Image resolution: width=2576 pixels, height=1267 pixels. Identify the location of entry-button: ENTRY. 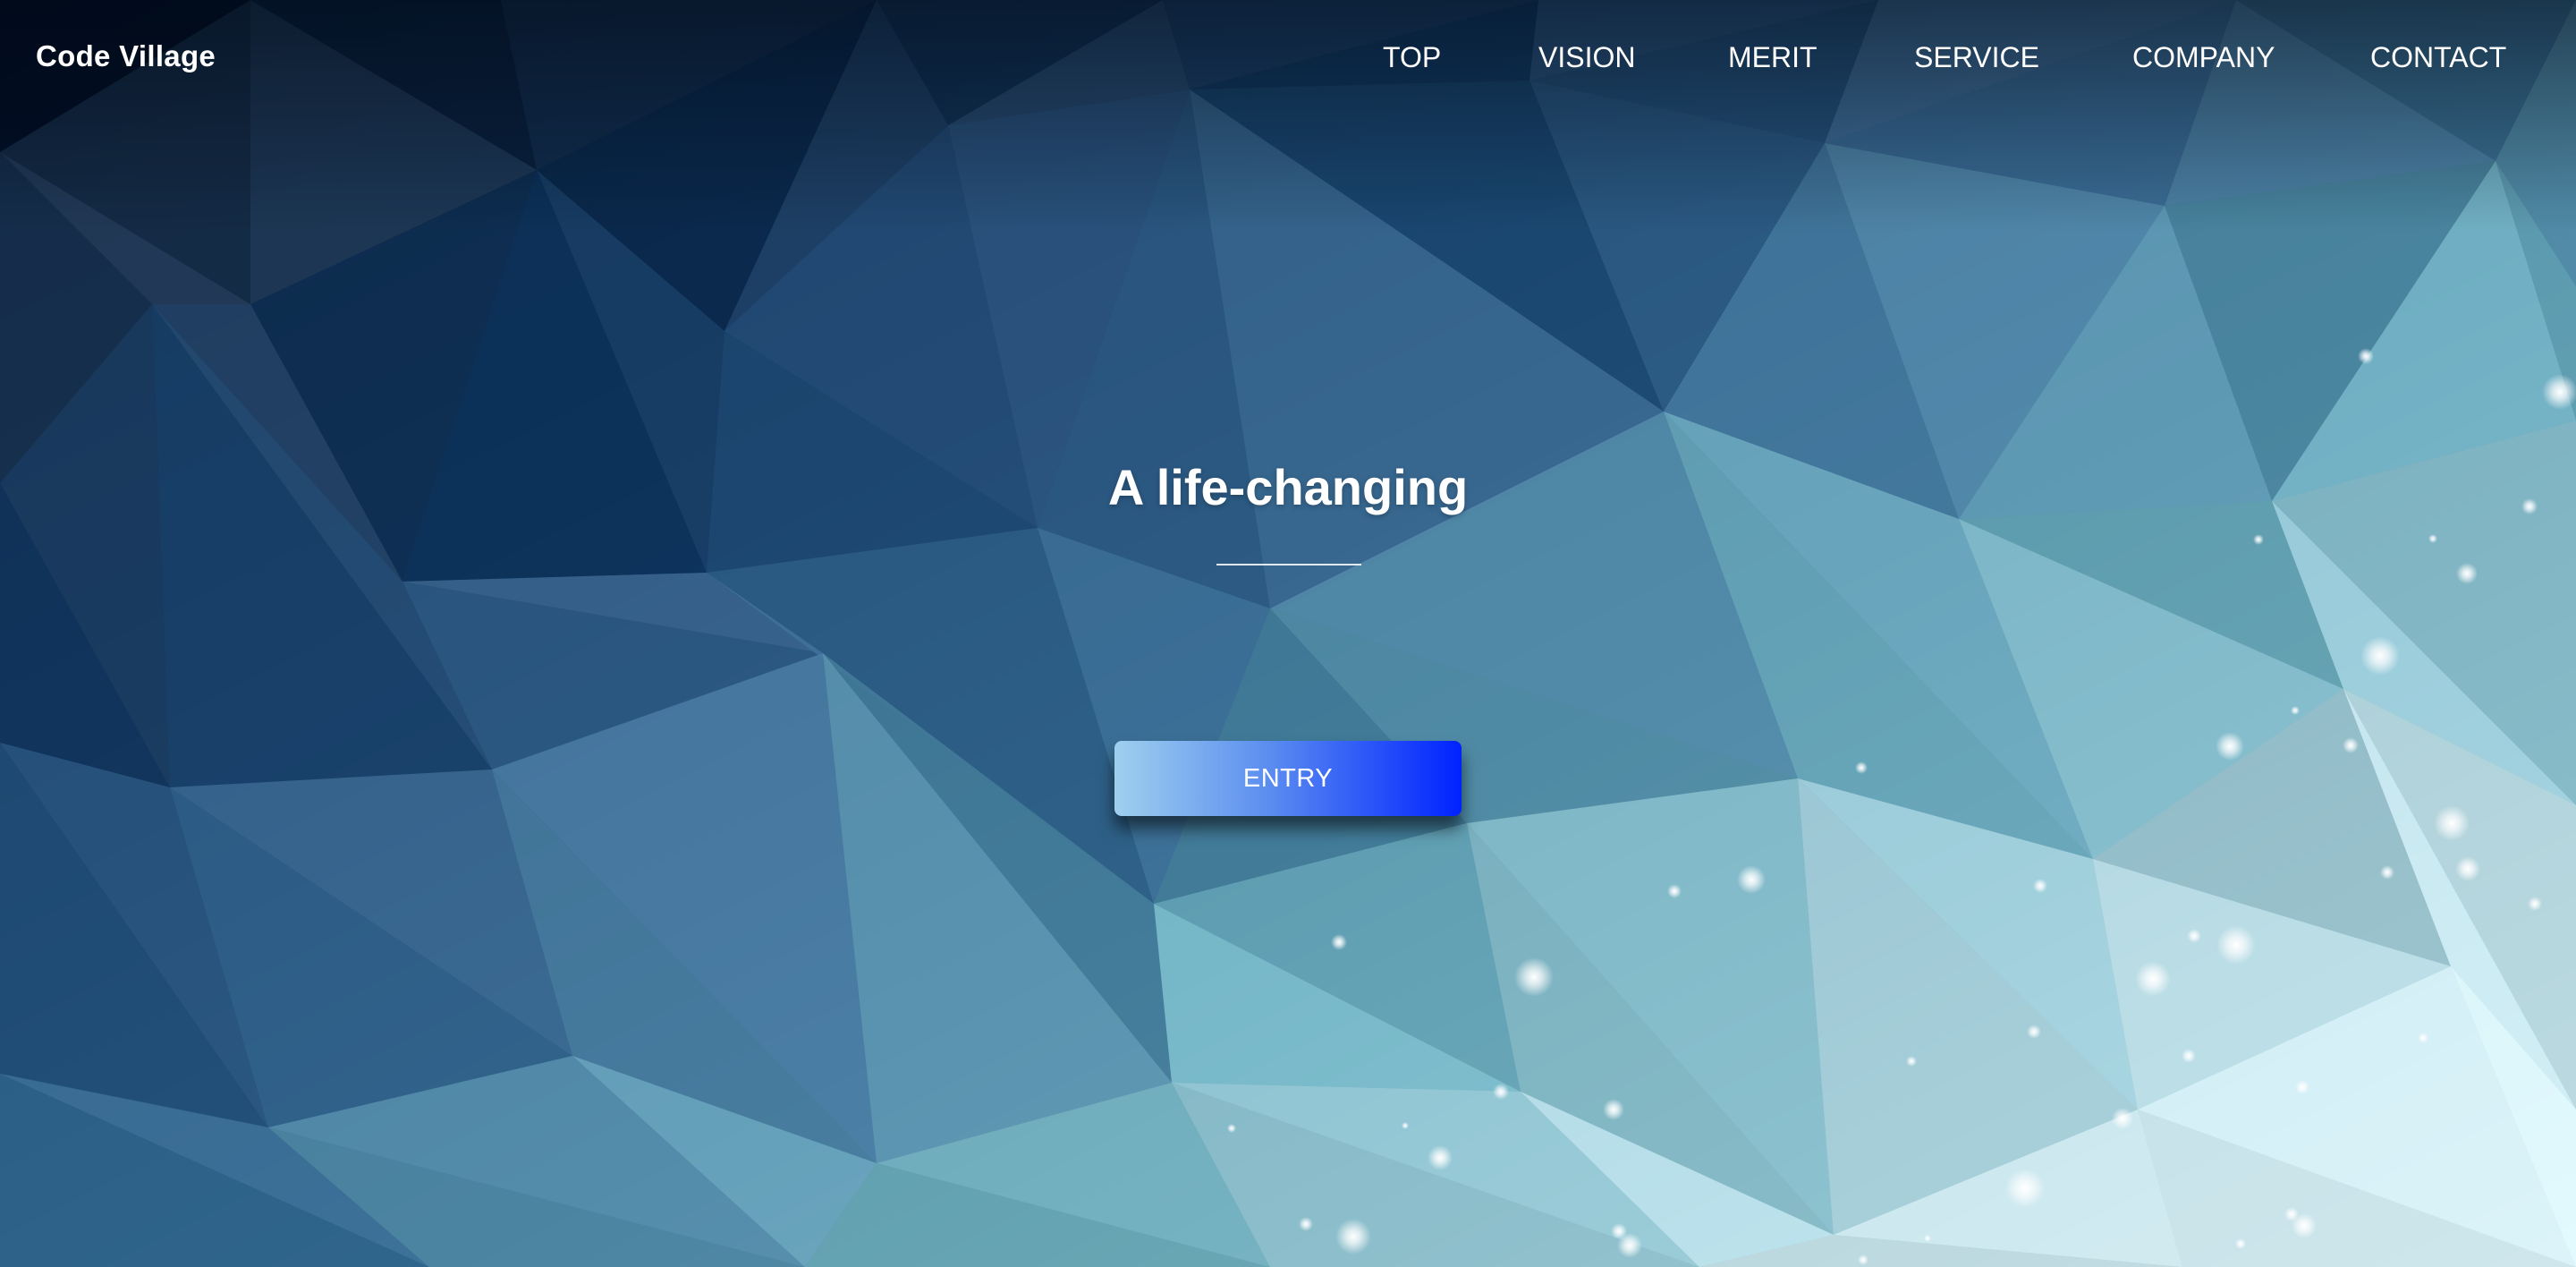
(1288, 779).